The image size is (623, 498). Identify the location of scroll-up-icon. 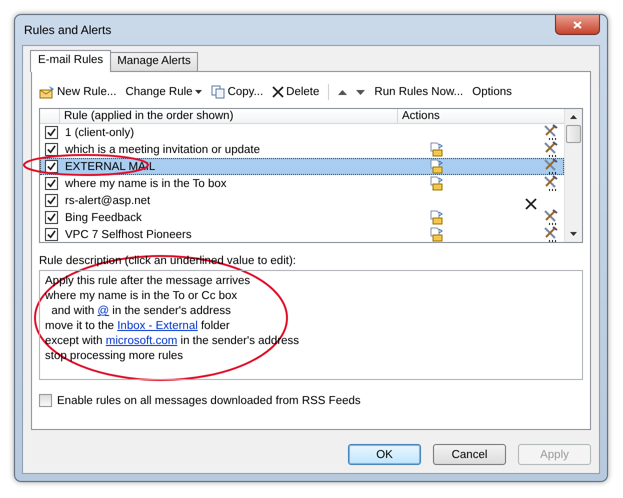
(573, 117).